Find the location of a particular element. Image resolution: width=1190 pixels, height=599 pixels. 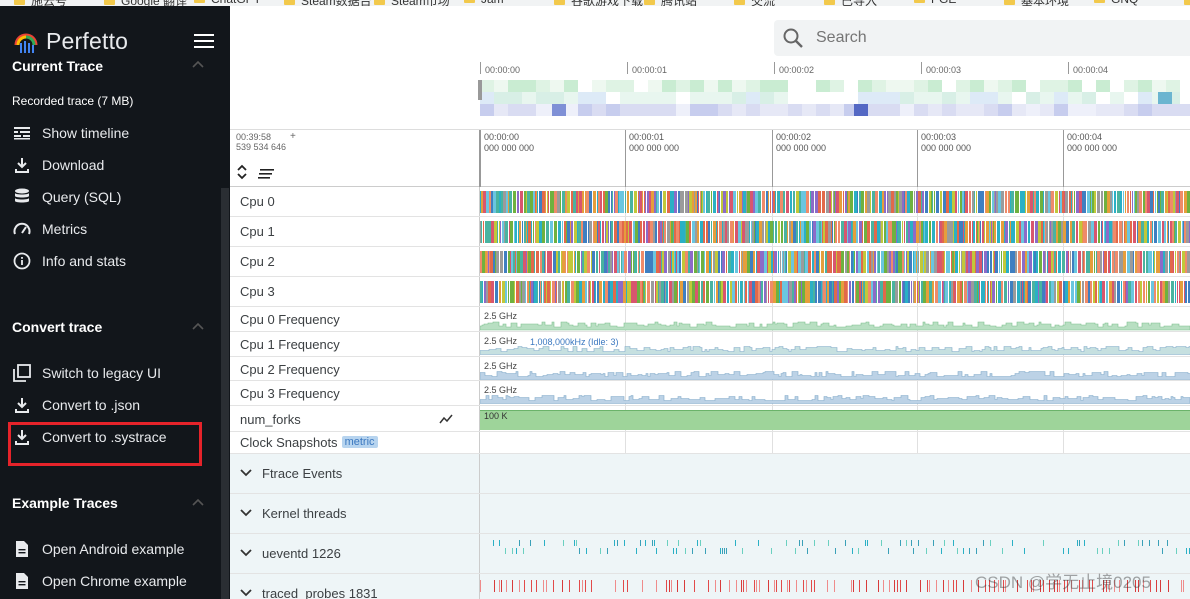

track-cpu-frequency-3: Cpu 3 Frequency 2.5 GHz is located at coordinates (710, 393).